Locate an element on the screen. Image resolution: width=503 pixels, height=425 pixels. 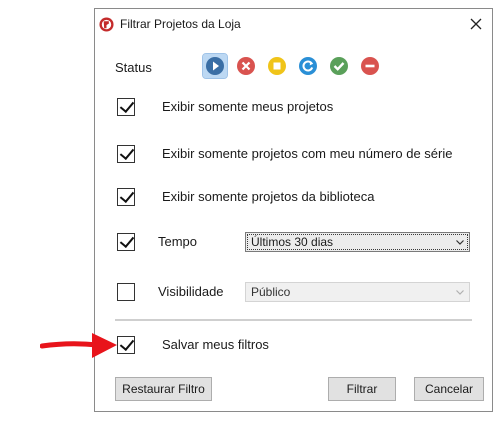
cancel-icon is located at coordinates (246, 66).